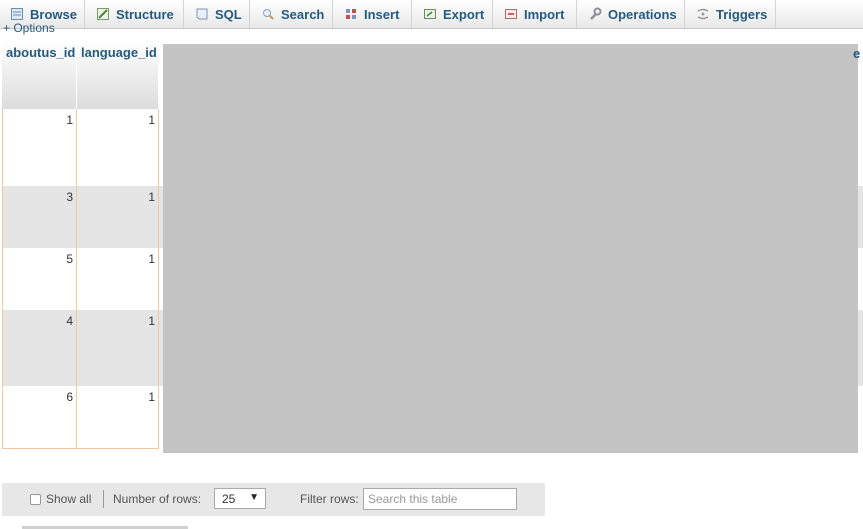 This screenshot has height=529, width=863. Describe the element at coordinates (382, 14) in the screenshot. I see `tab-label: Insert` at that location.